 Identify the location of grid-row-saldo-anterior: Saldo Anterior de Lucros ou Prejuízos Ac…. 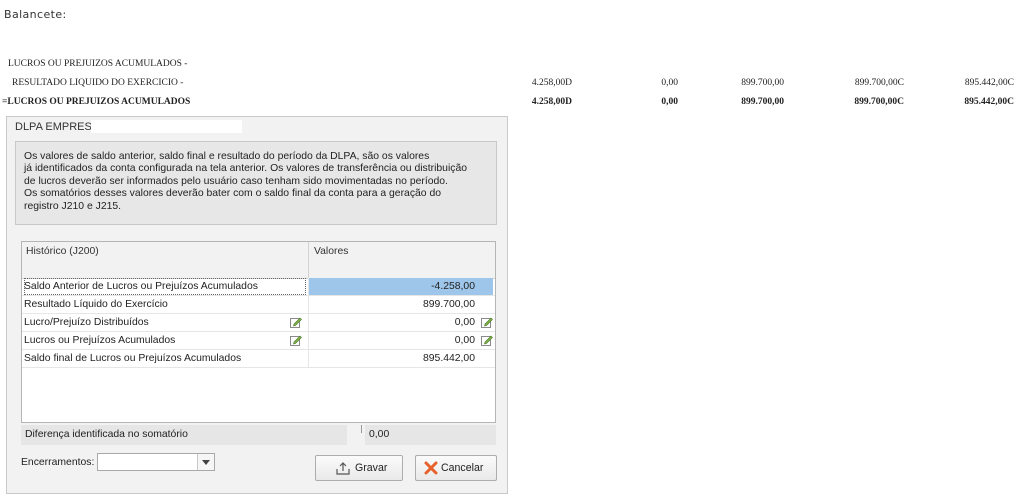
(258, 287).